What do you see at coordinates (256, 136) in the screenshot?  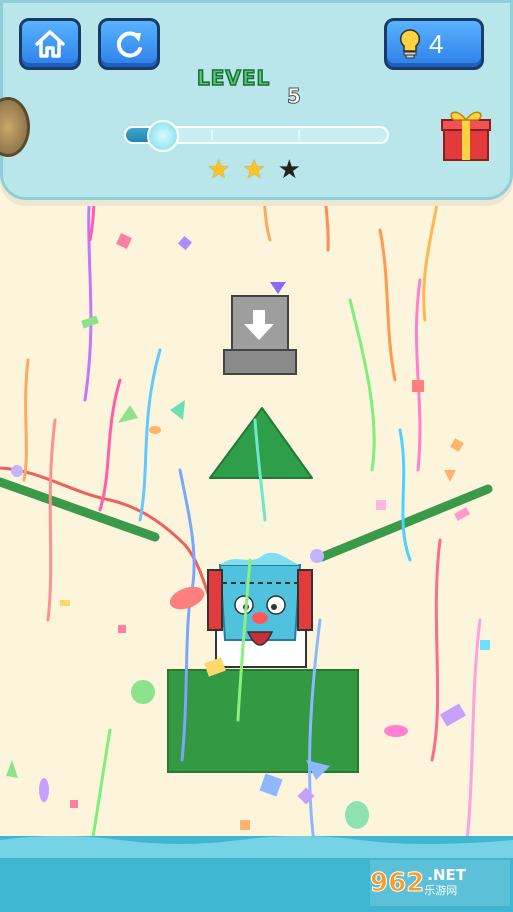 I see `level-progress-bar` at bounding box center [256, 136].